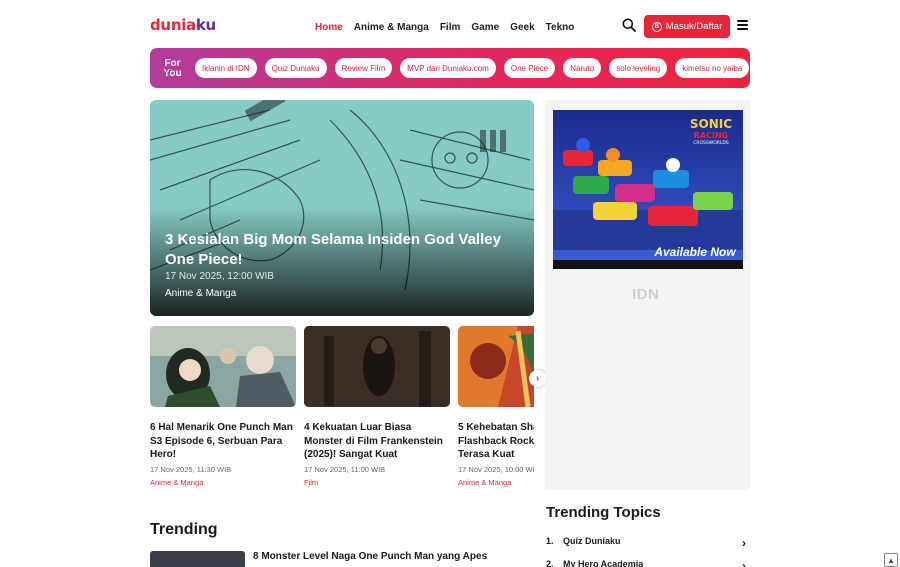 This screenshot has height=567, width=900. I want to click on for-you-label: For You, so click(172, 68).